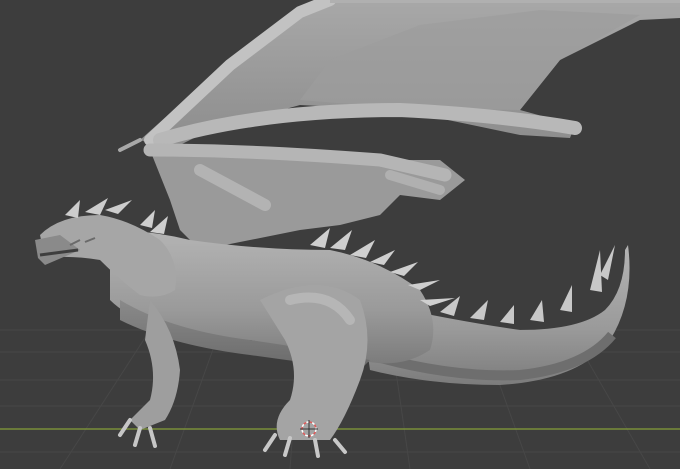 This screenshot has width=680, height=469. I want to click on dragon-hind-leg, so click(314, 371).